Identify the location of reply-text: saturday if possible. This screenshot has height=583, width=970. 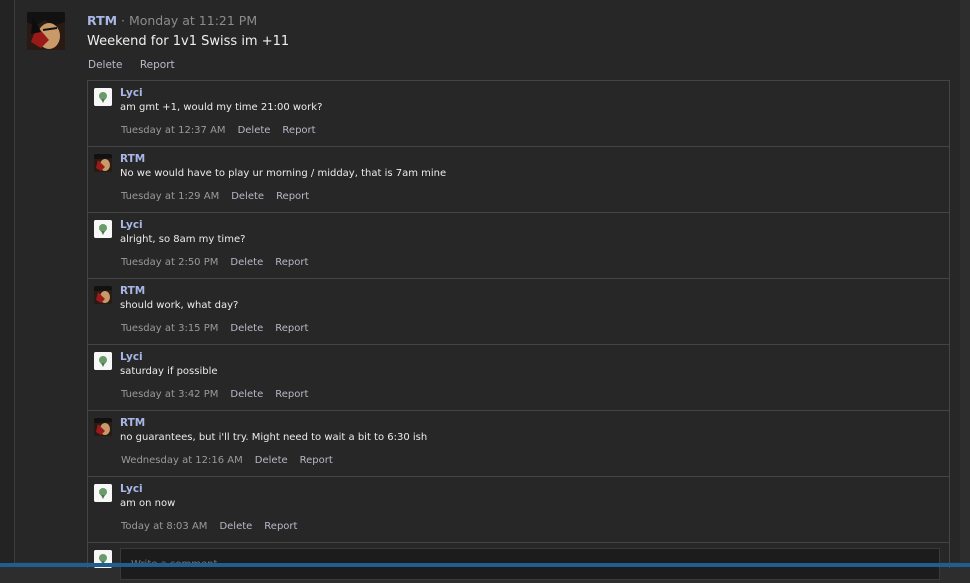
(169, 371).